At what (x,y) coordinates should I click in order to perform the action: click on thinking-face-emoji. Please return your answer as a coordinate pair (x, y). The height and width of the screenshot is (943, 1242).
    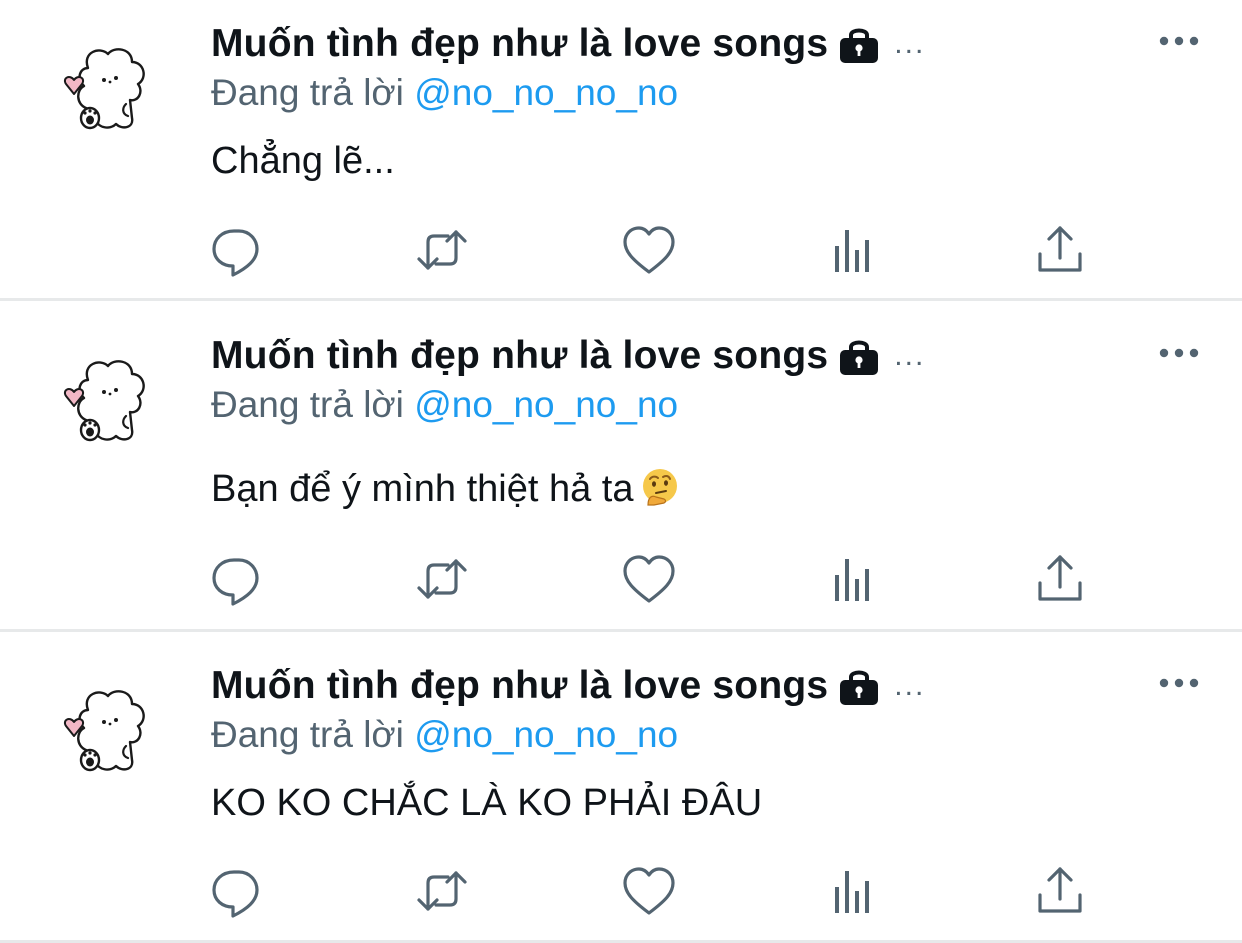
    Looking at the image, I should click on (660, 487).